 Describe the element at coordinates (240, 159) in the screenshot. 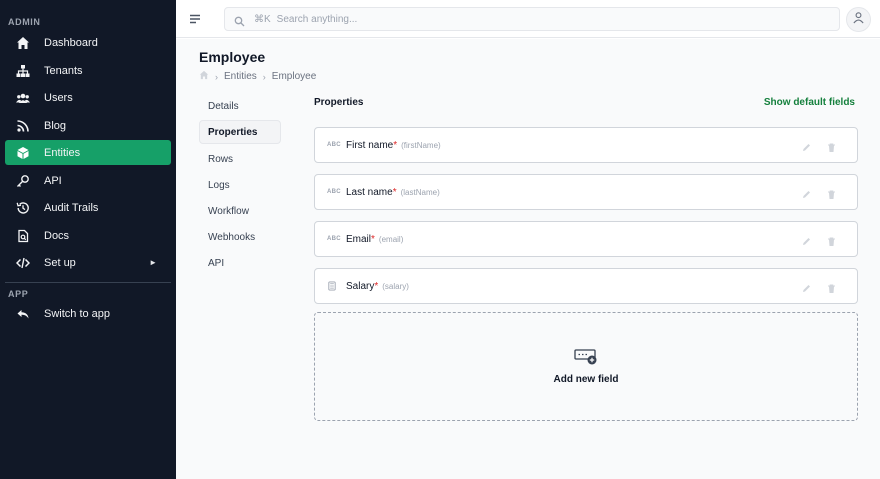

I see `tab-rows: Rows` at that location.